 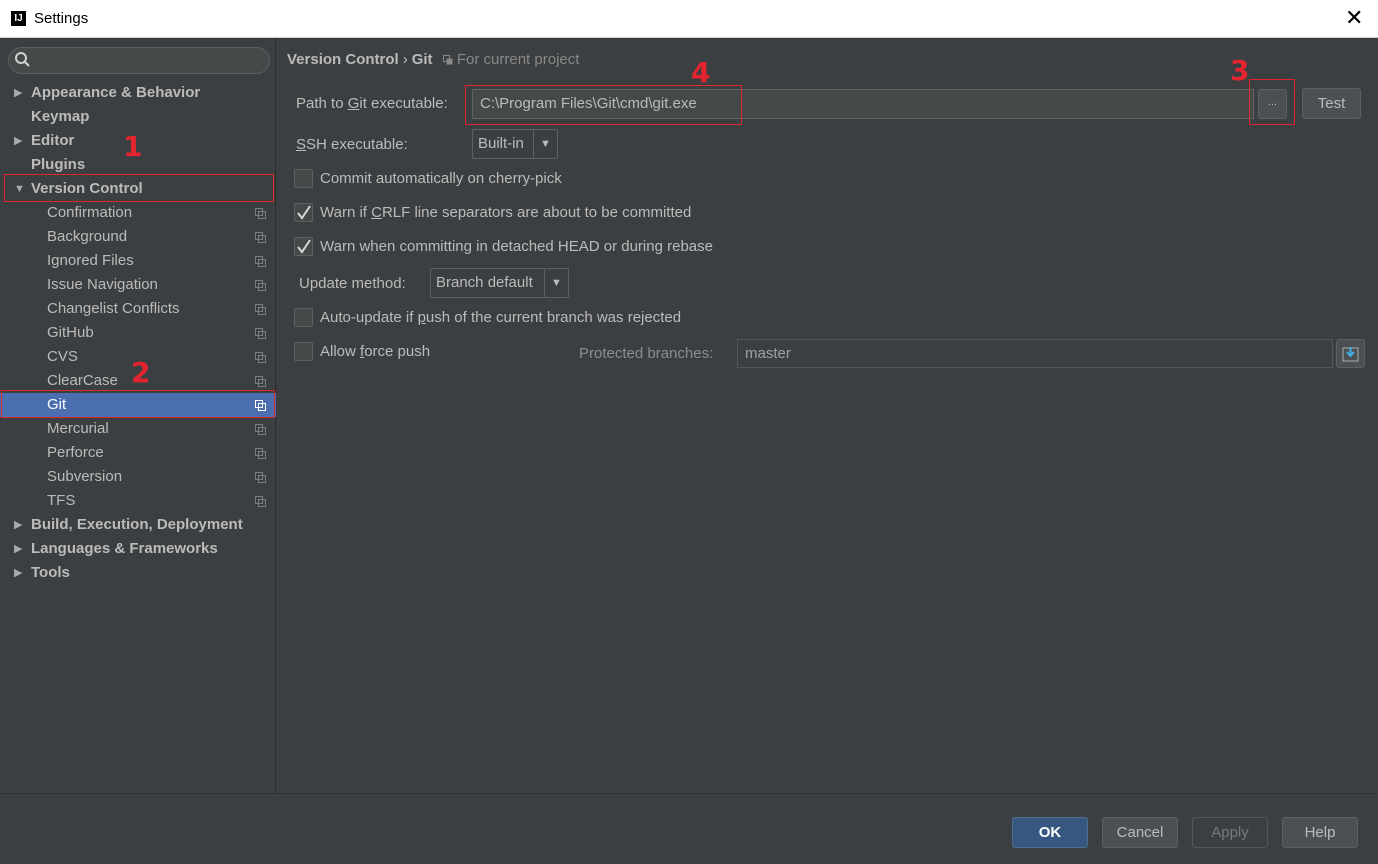 I want to click on checkmark-icon, so click(x=304, y=212).